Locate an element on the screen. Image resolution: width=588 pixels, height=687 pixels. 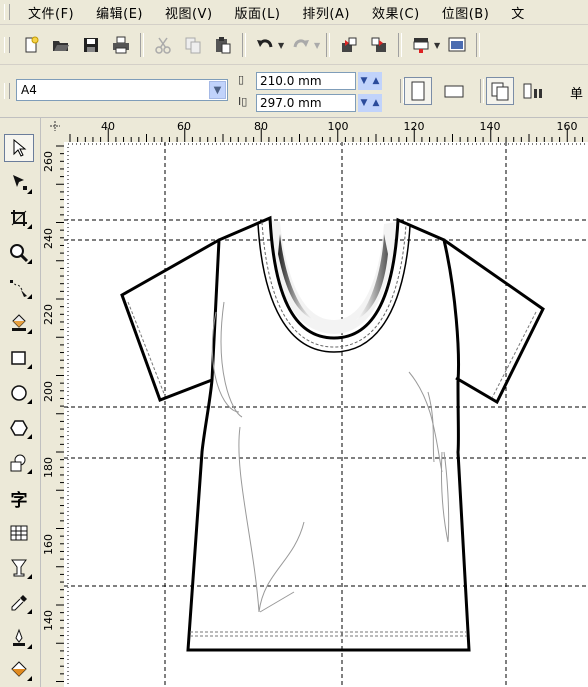
redo-button is located at coordinates (301, 45).